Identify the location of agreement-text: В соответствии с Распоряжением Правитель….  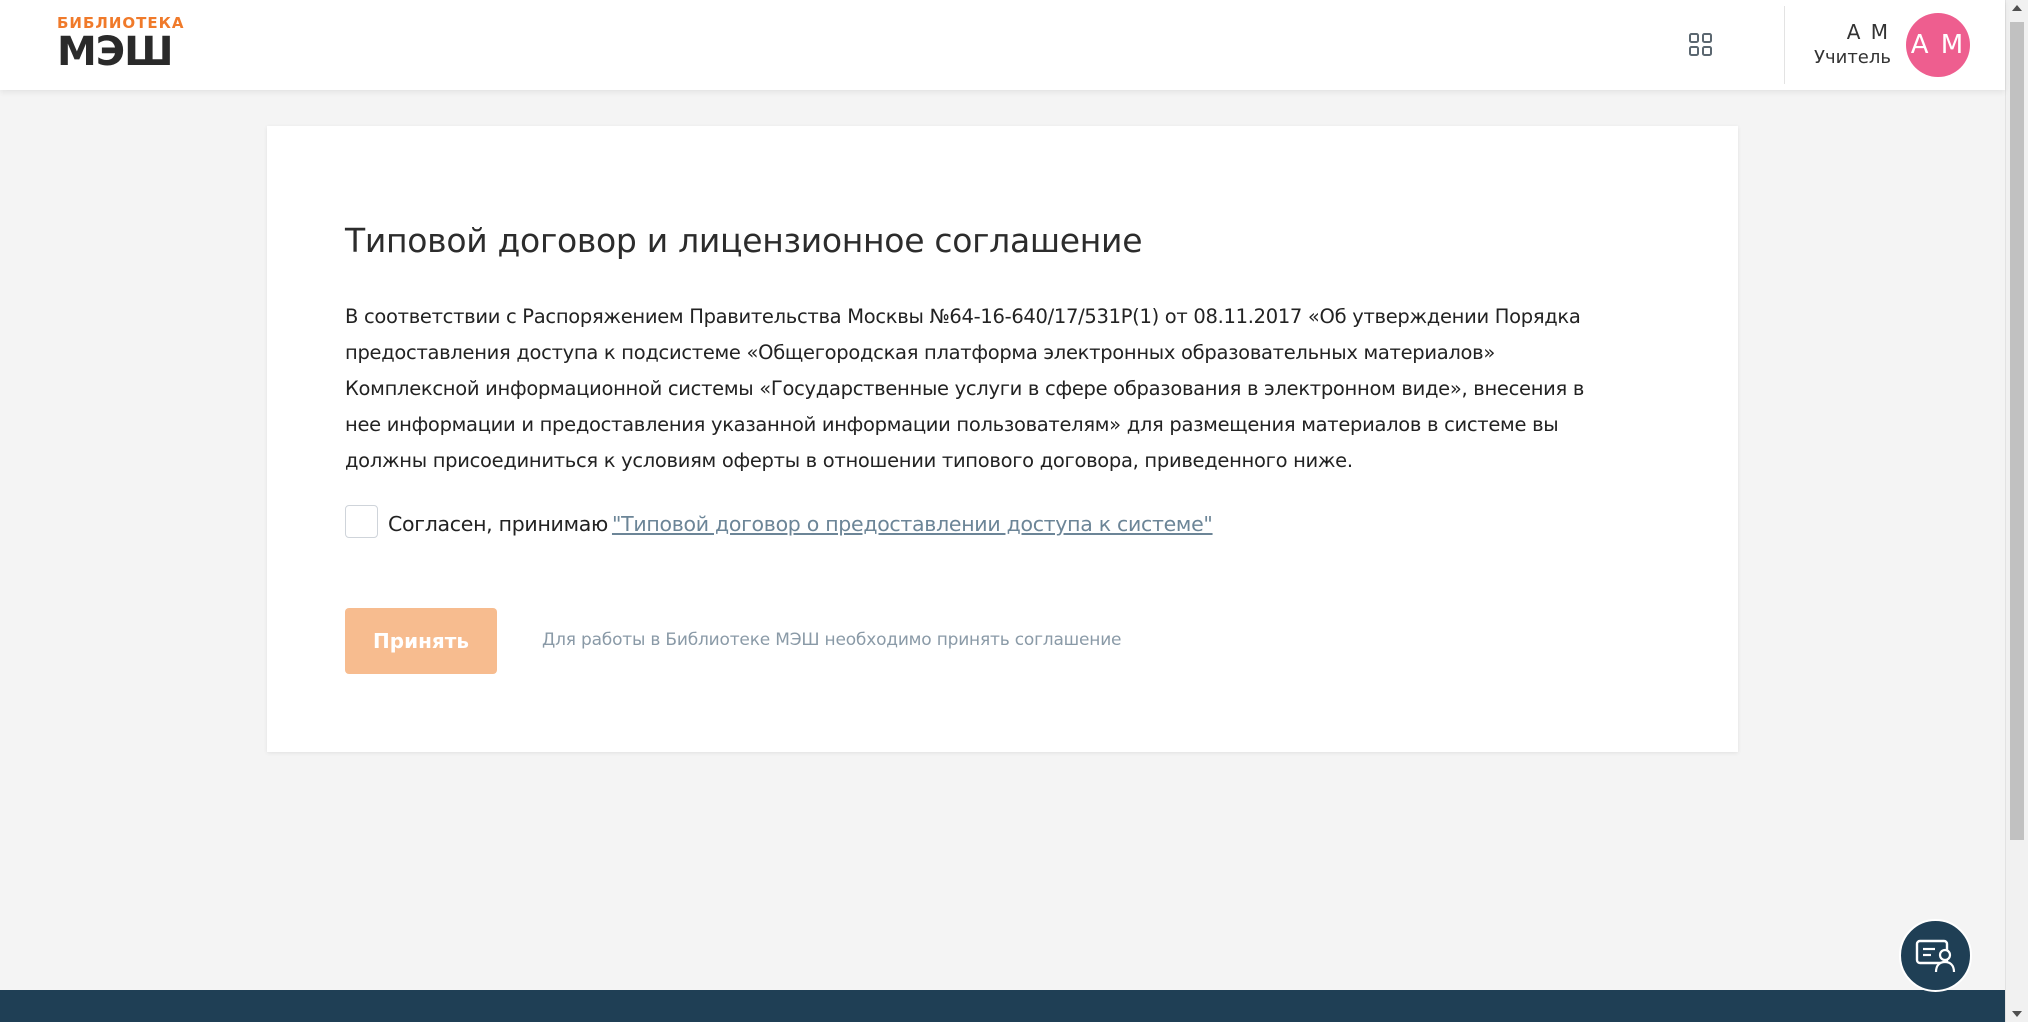
(965, 388).